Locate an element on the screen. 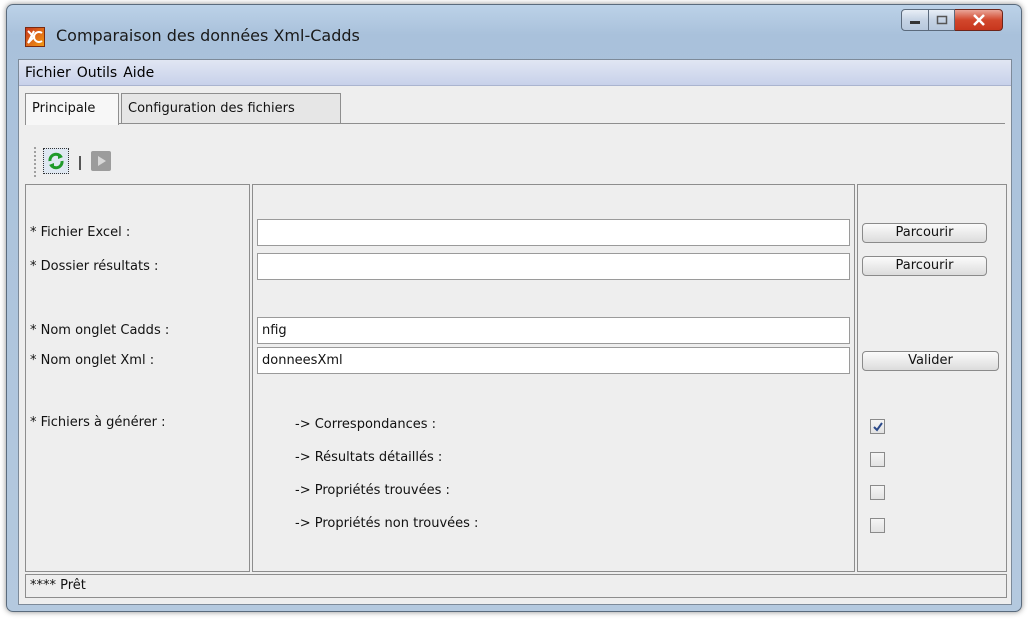 Image resolution: width=1028 pixels, height=619 pixels. browse-results-button: Parcourir is located at coordinates (924, 266).